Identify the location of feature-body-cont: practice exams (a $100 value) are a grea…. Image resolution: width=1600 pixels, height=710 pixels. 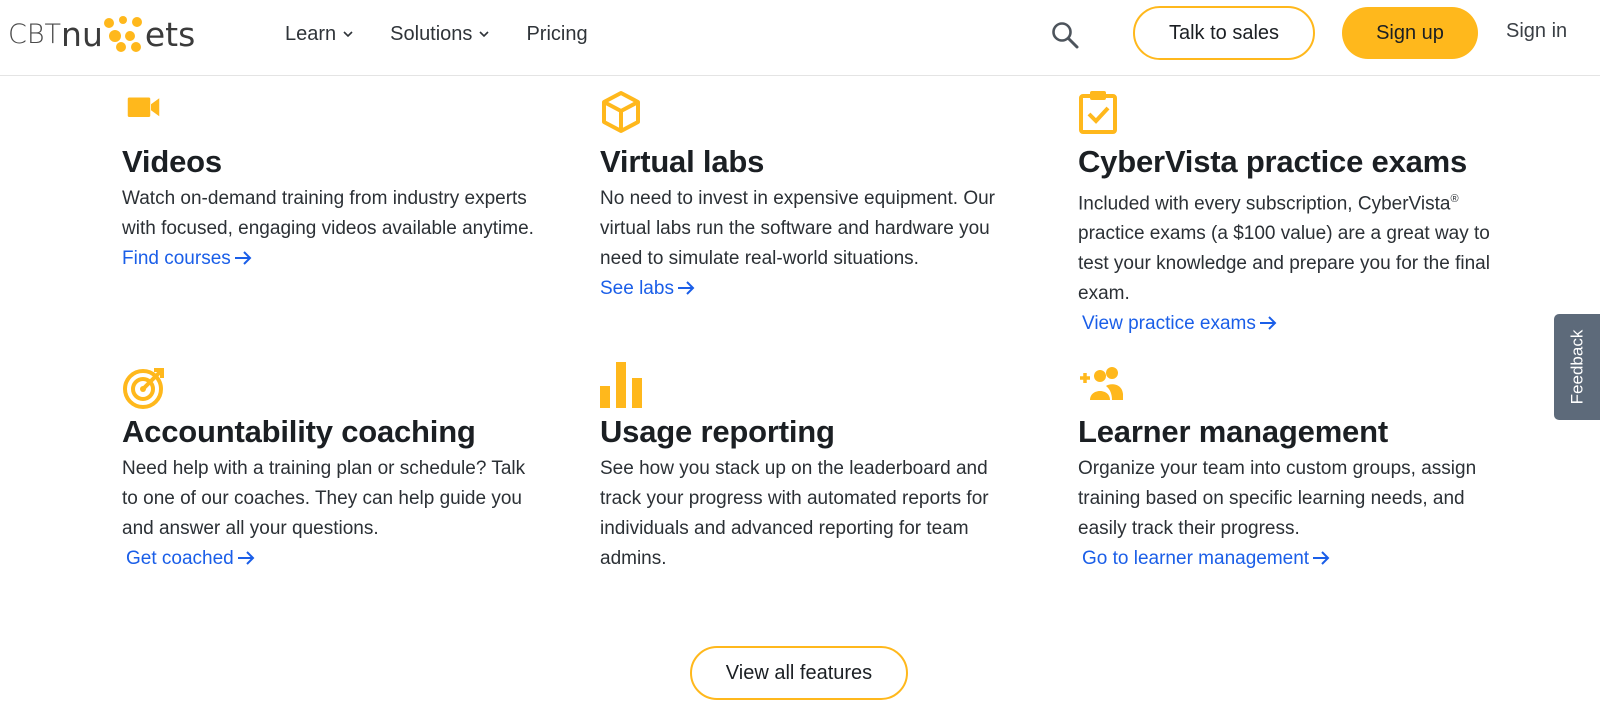
(1284, 264).